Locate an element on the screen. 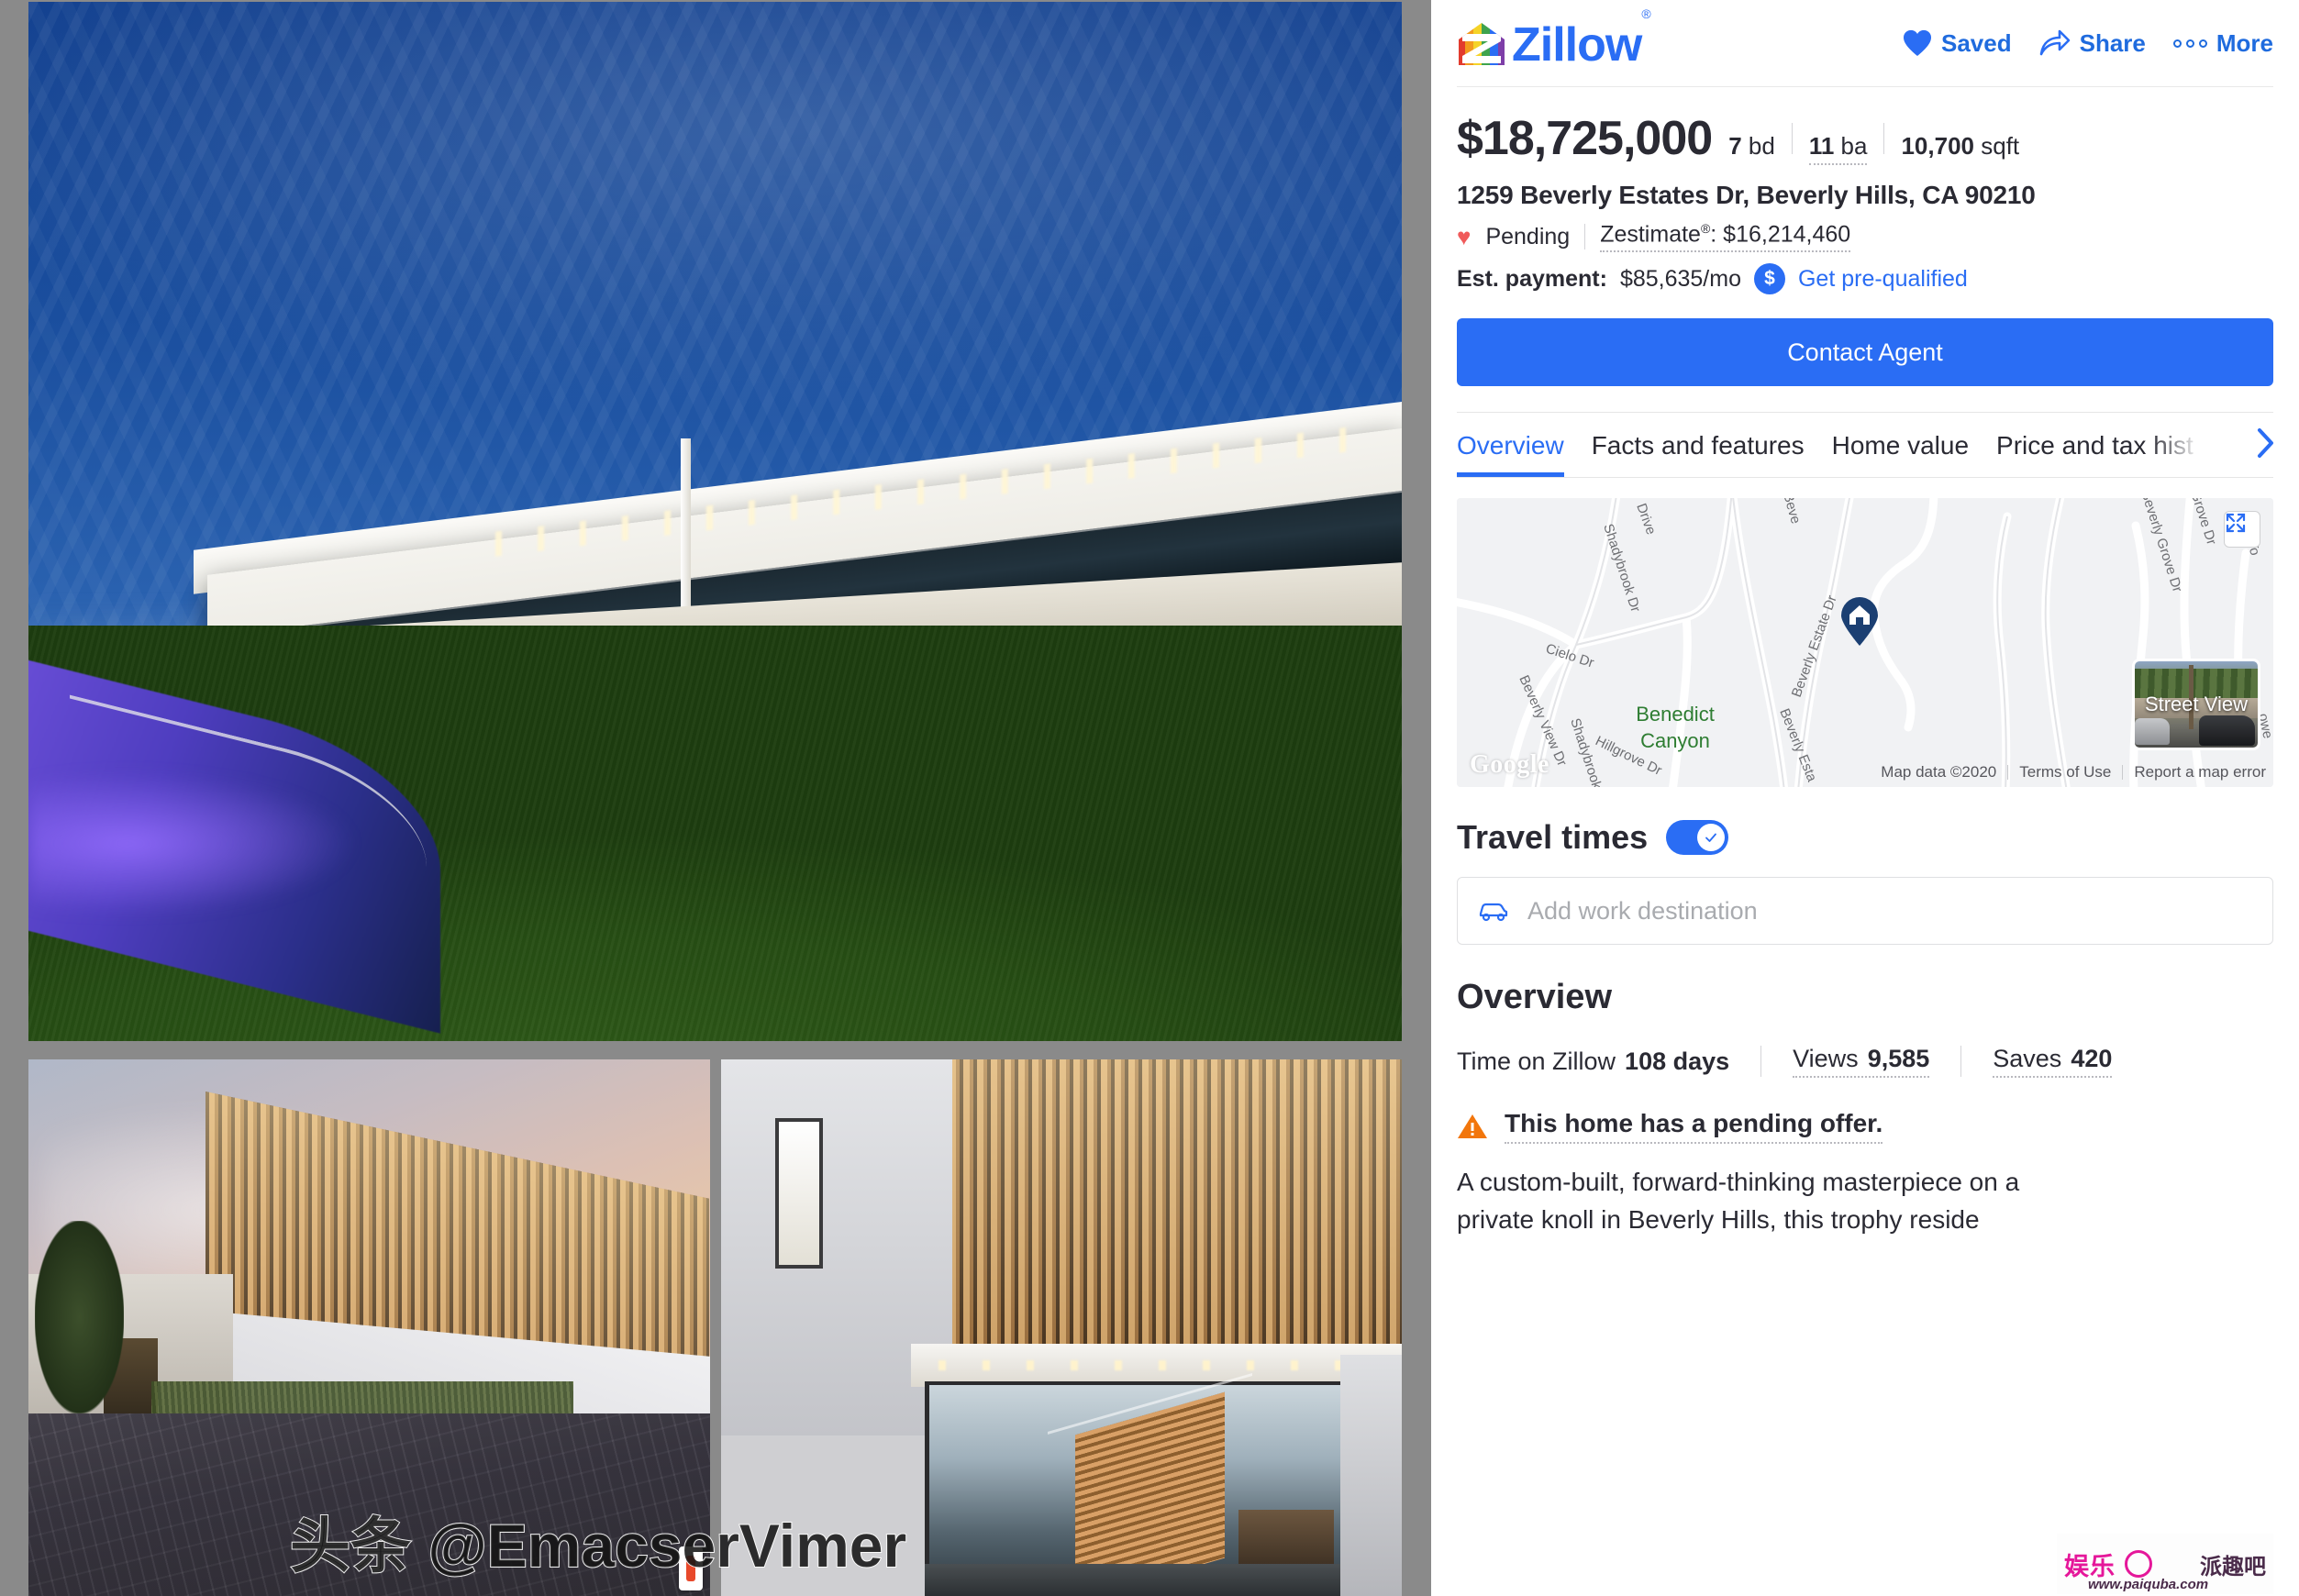 This screenshot has width=2299, height=1596. right-wall is located at coordinates (1371, 1475).